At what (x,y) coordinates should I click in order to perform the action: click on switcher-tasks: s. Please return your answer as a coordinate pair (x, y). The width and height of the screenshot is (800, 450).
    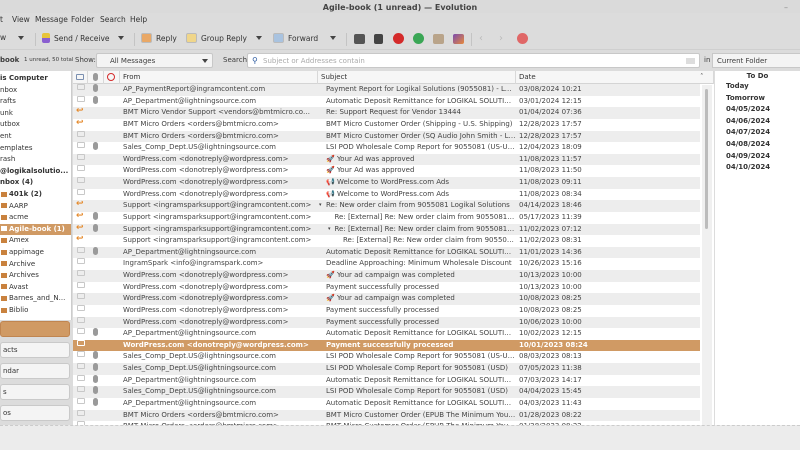
    Looking at the image, I should click on (35, 392).